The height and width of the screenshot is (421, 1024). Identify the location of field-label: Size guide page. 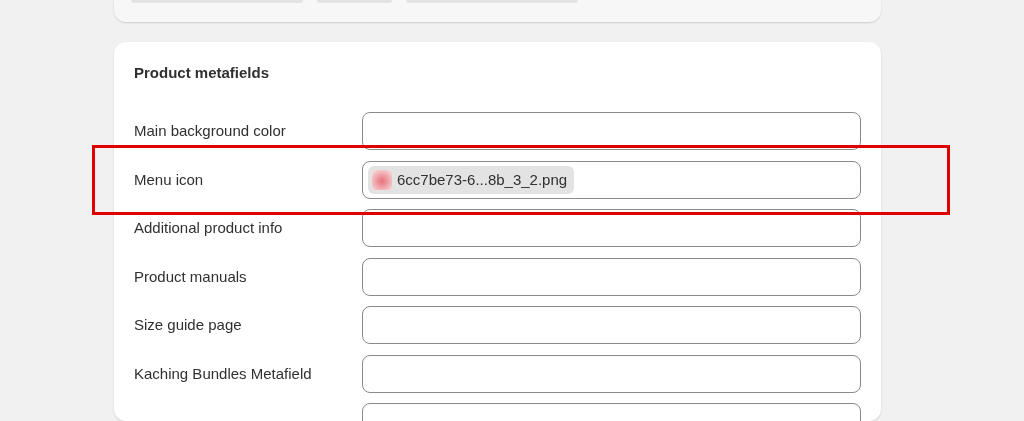
(188, 324).